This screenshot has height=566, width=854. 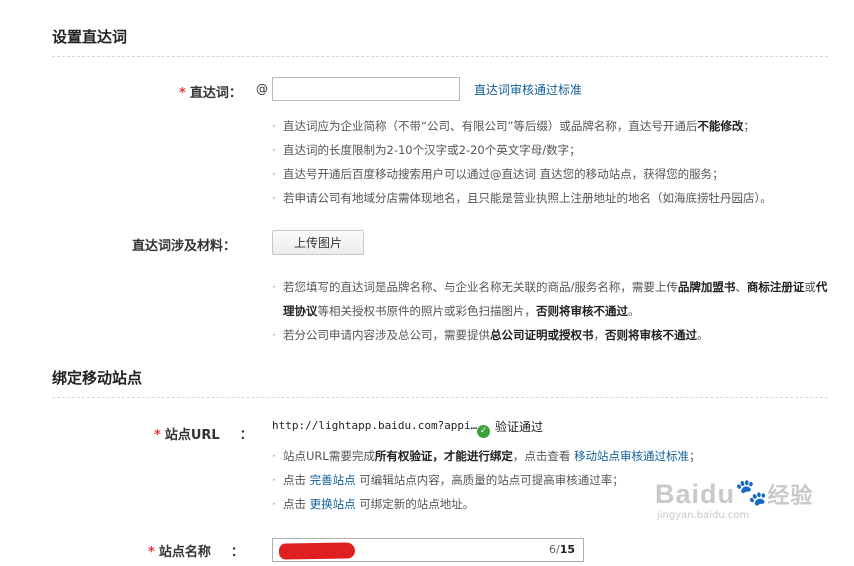 I want to click on paw-icon: 🐾, so click(x=751, y=493).